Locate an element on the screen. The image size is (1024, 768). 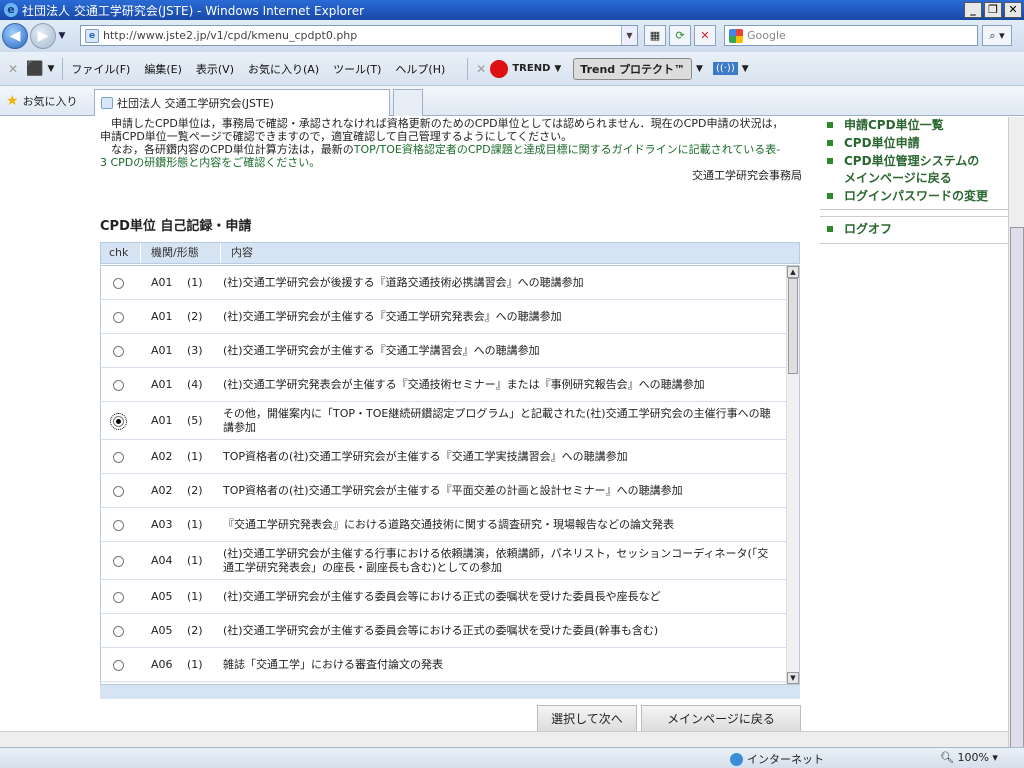
wifi-icon: ((·)) is located at coordinates (725, 68).